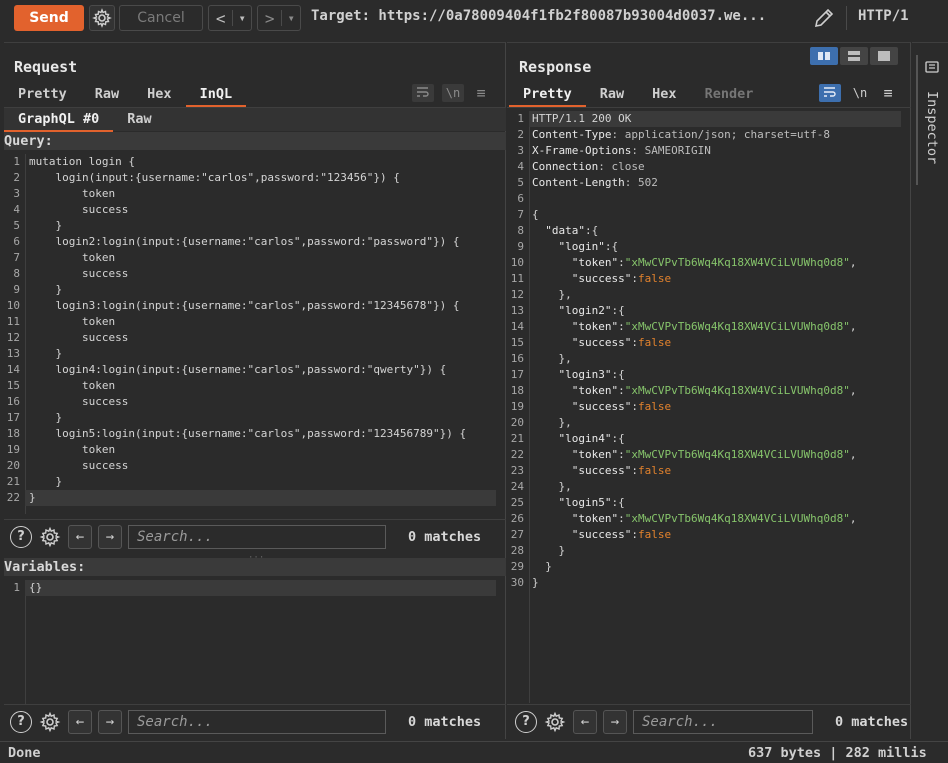  Describe the element at coordinates (255, 119) in the screenshot. I see `inql-subtabs-bar: GraphQL #0 Raw` at that location.